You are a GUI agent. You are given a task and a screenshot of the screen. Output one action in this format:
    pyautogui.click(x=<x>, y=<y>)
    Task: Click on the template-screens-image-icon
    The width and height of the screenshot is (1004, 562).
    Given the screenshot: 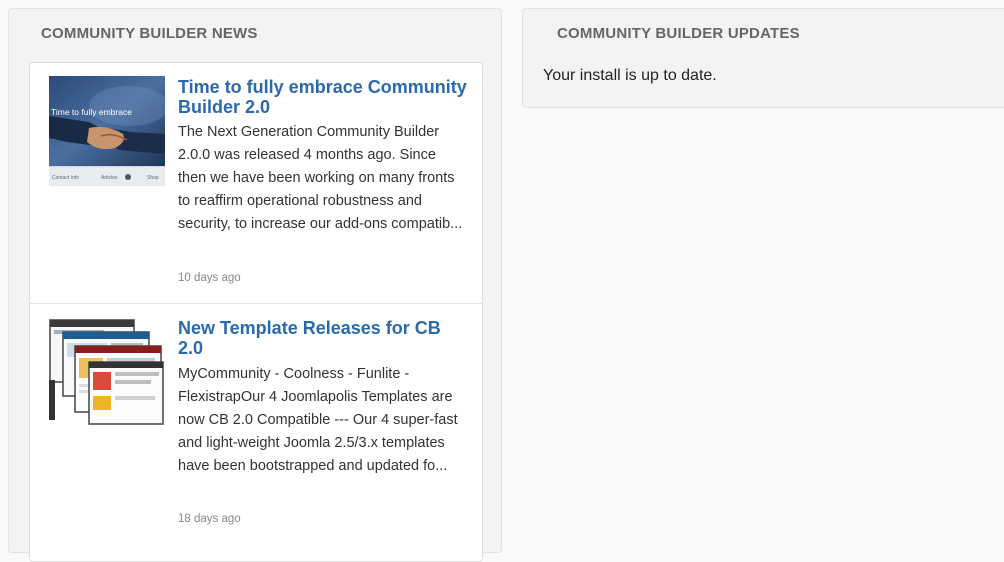 What is the action you would take?
    pyautogui.click(x=107, y=373)
    